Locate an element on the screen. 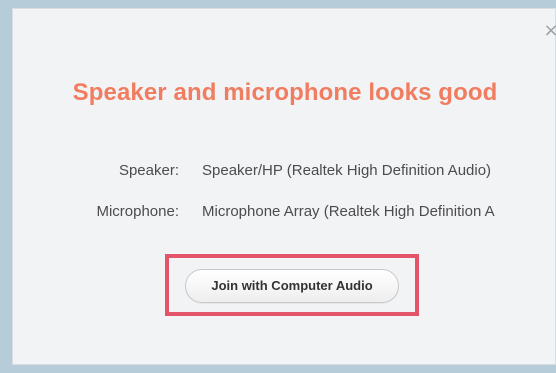 Image resolution: width=556 pixels, height=373 pixels. dialog-title: Speaker and microphone looks good is located at coordinates (285, 92).